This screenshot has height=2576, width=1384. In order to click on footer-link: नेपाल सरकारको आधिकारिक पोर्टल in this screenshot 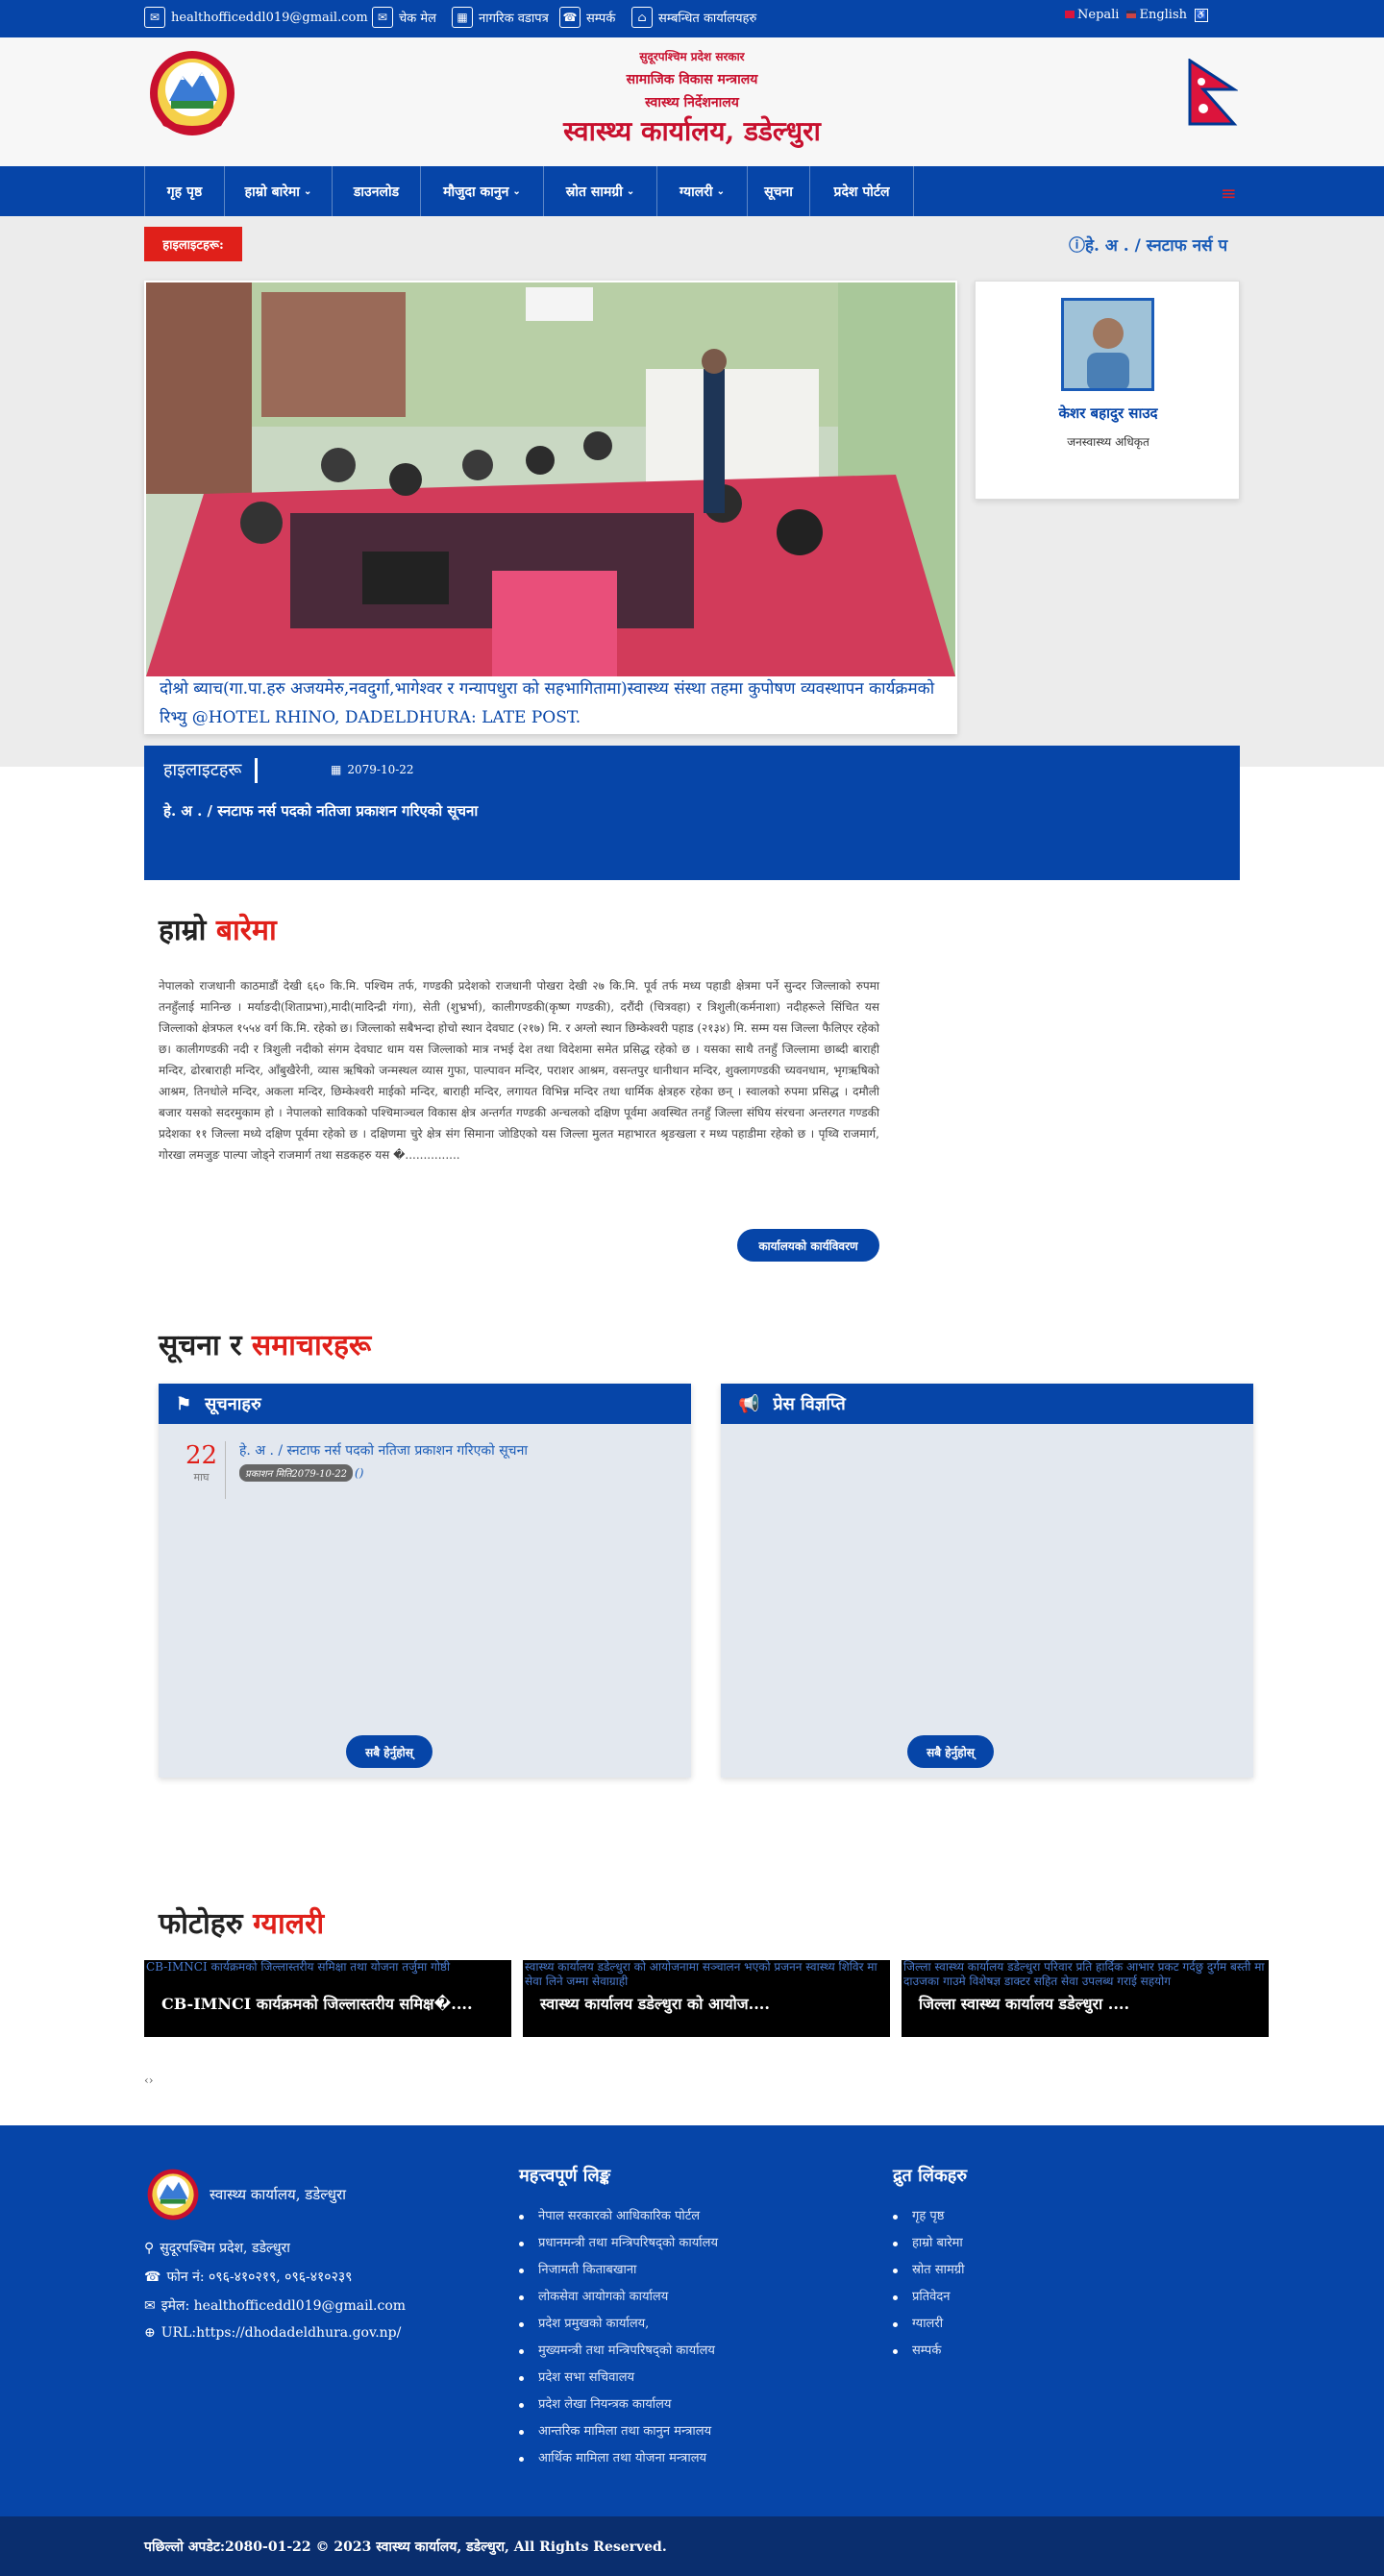, I will do `click(618, 2216)`.